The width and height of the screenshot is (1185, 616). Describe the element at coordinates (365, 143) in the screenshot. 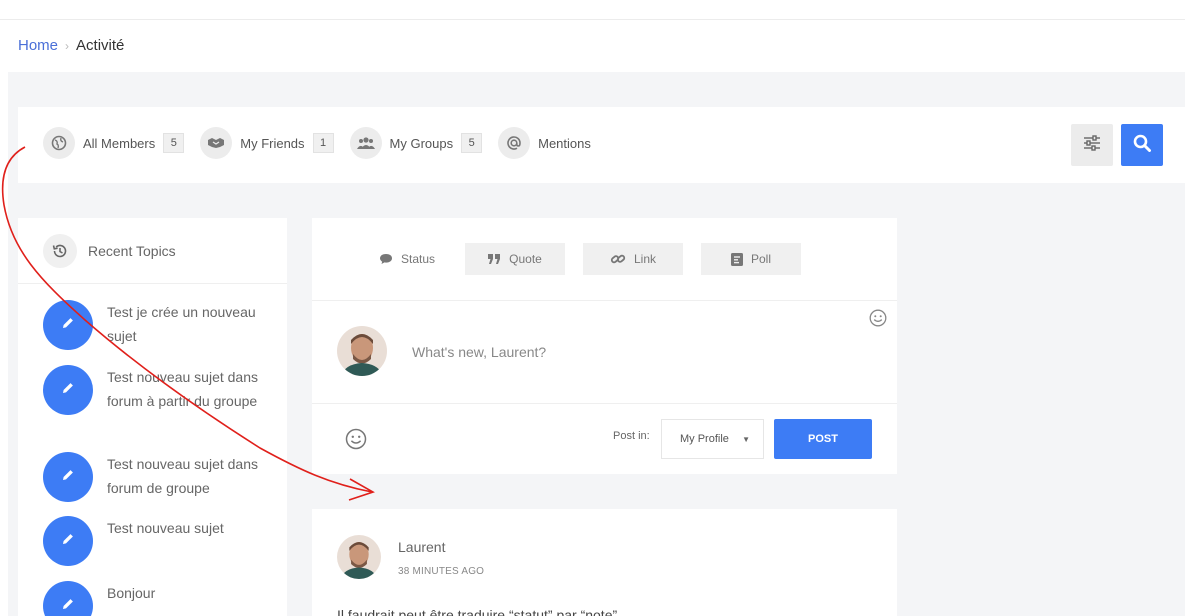

I see `users-icon` at that location.